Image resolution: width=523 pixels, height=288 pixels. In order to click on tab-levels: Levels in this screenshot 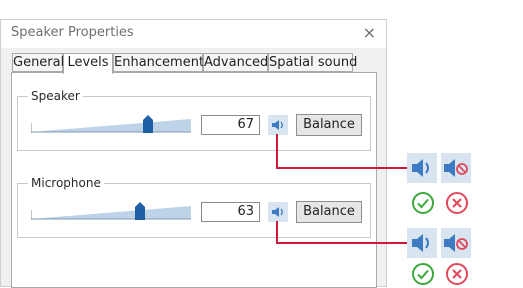, I will do `click(88, 63)`.